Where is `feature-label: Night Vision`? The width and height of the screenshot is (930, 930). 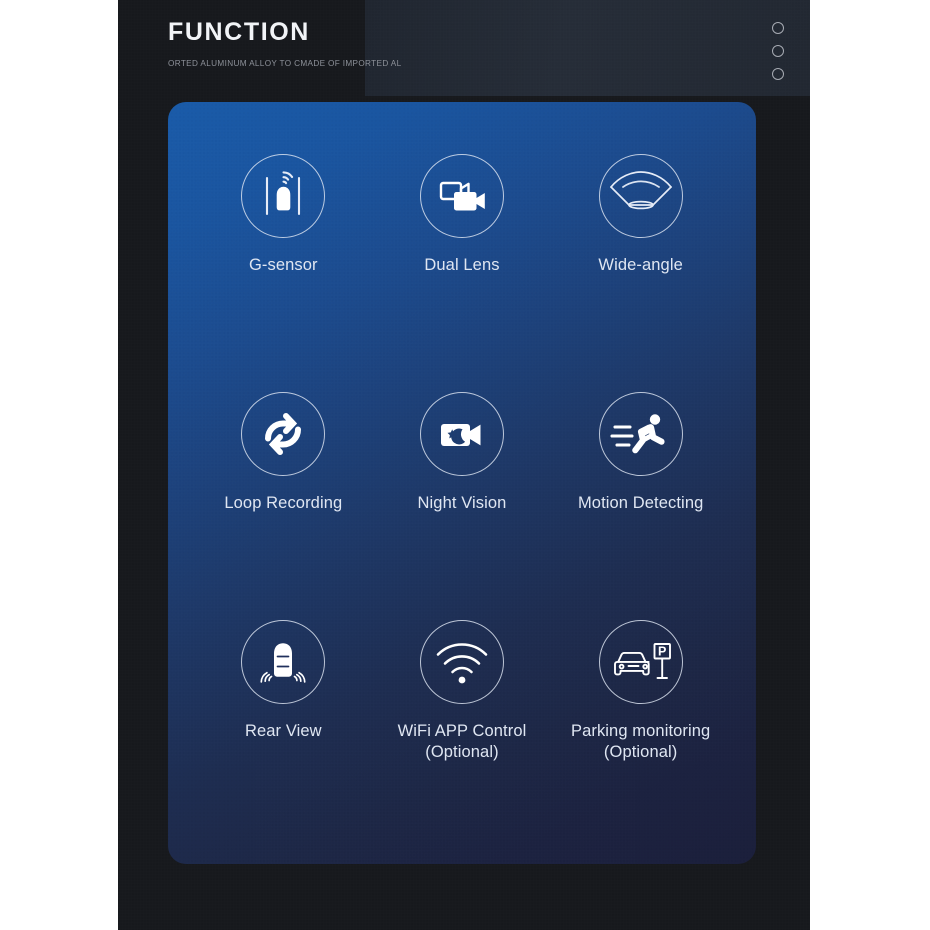
feature-label: Night Vision is located at coordinates (462, 503).